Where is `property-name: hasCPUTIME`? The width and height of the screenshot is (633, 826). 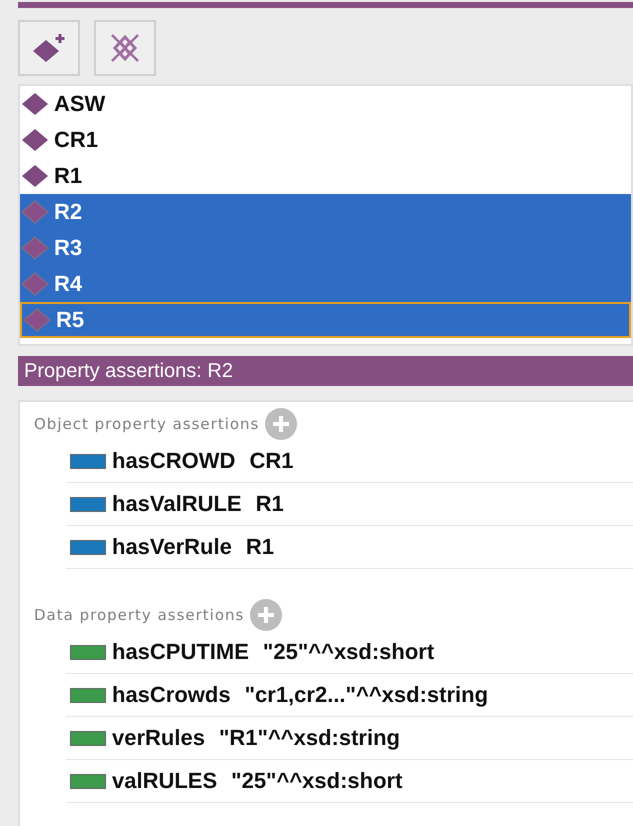 property-name: hasCPUTIME is located at coordinates (180, 652).